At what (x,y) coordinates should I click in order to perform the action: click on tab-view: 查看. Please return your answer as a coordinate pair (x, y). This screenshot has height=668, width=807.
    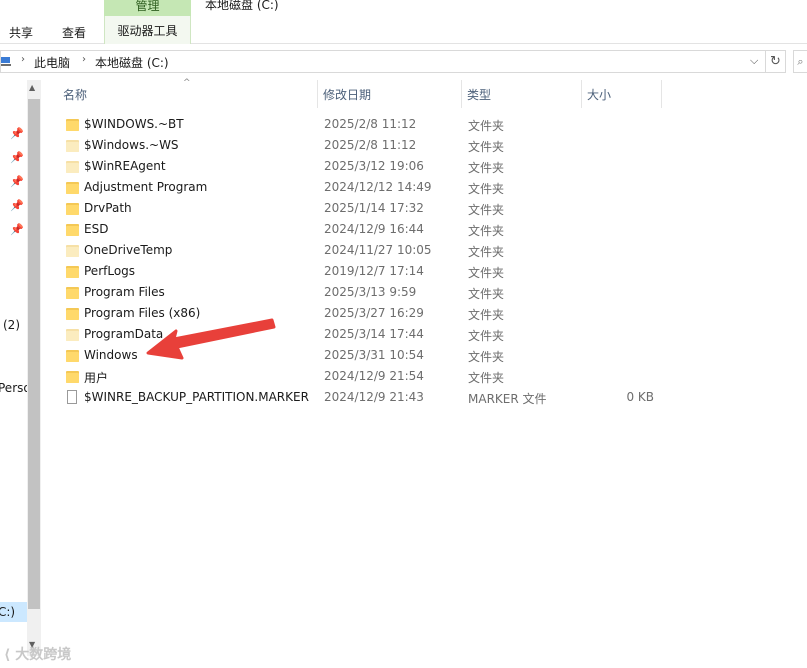
    Looking at the image, I should click on (74, 32).